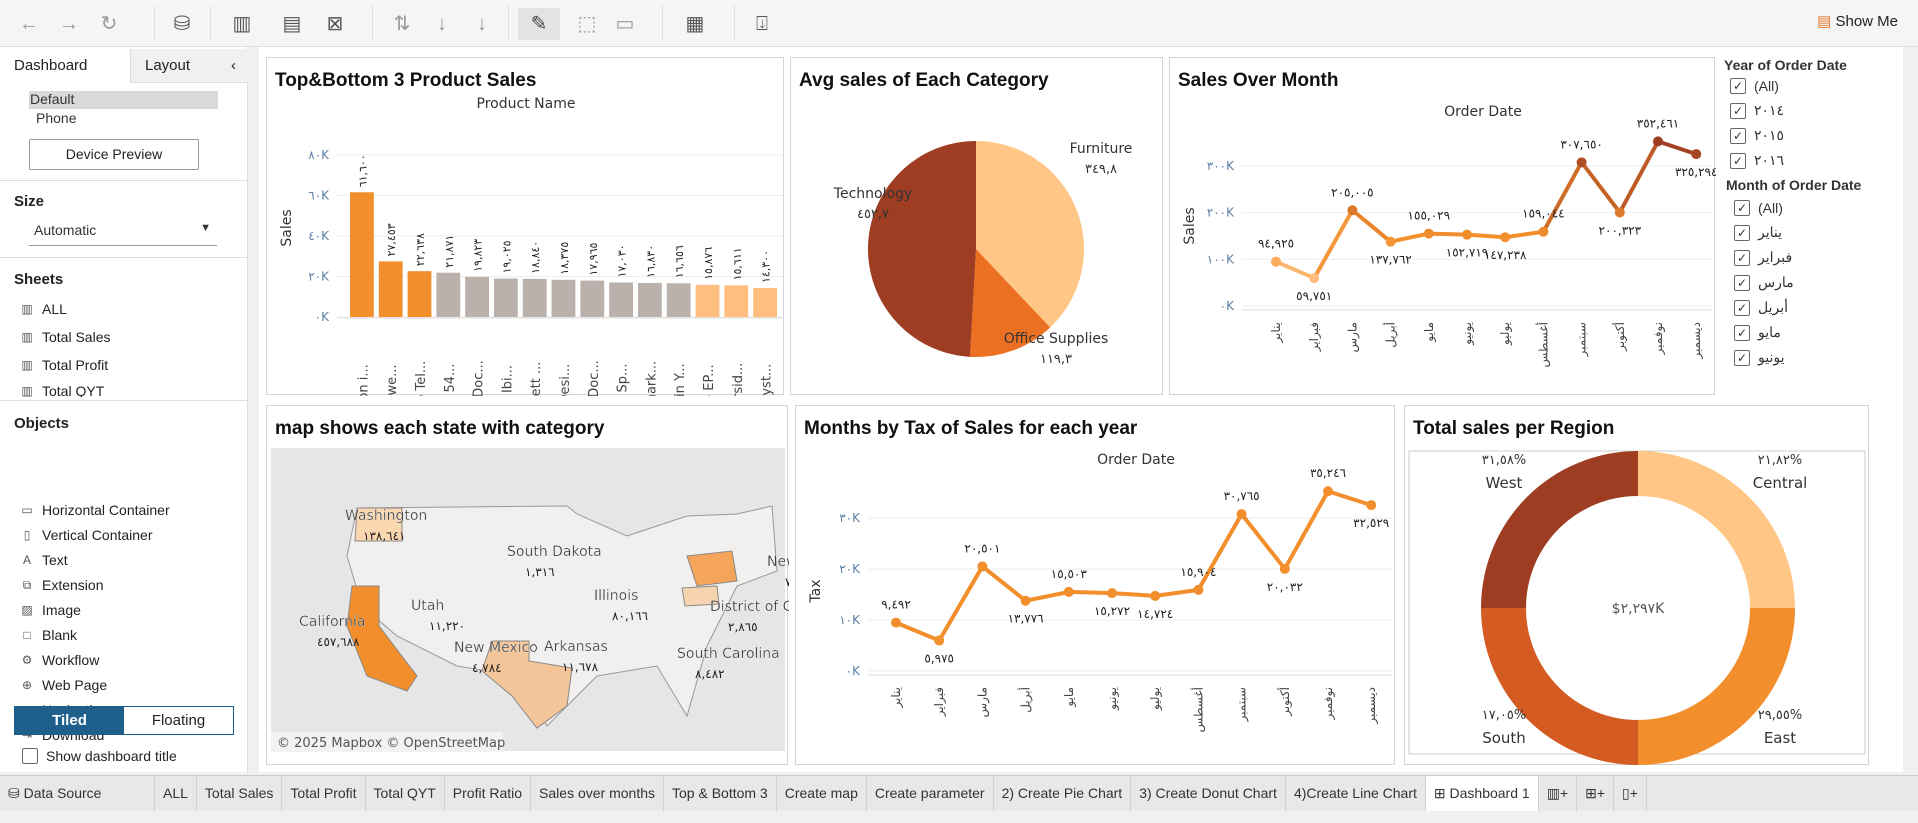 This screenshot has height=823, width=1918. Describe the element at coordinates (56, 118) in the screenshot. I see `device-phone: Phone` at that location.